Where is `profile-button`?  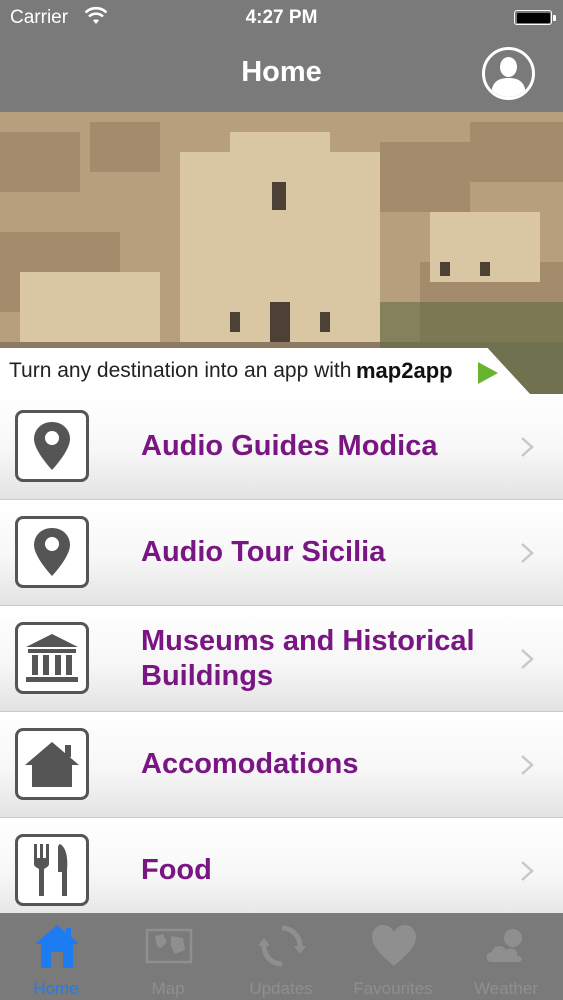 profile-button is located at coordinates (508, 73).